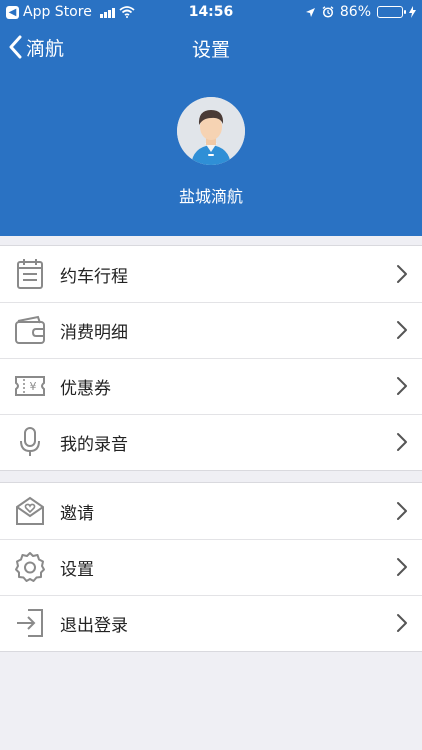  Describe the element at coordinates (94, 332) in the screenshot. I see `menu-item-label: 消费明细` at that location.